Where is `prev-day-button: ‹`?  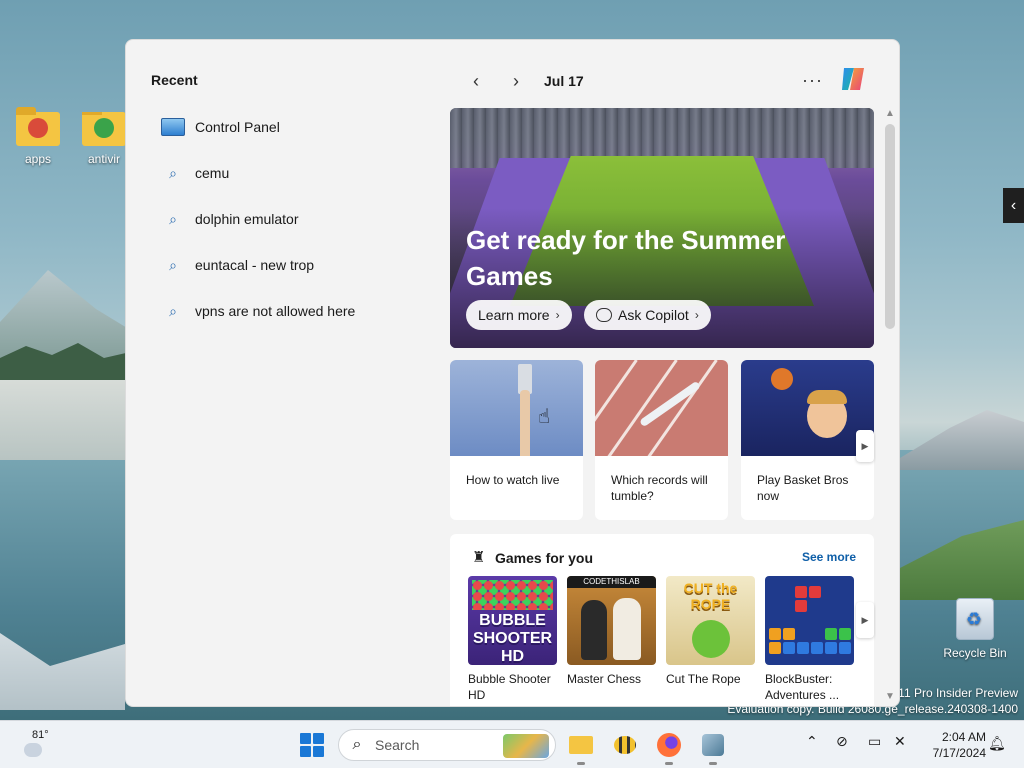
prev-day-button: ‹ is located at coordinates (476, 81).